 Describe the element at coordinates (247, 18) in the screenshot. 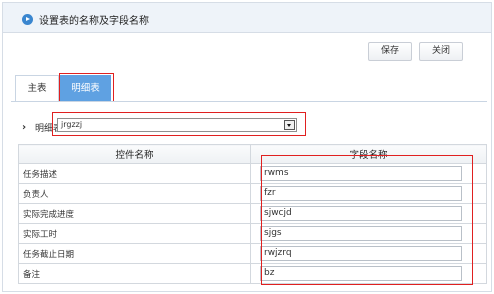

I see `panel-header: 设置表的名称及字段名称` at that location.